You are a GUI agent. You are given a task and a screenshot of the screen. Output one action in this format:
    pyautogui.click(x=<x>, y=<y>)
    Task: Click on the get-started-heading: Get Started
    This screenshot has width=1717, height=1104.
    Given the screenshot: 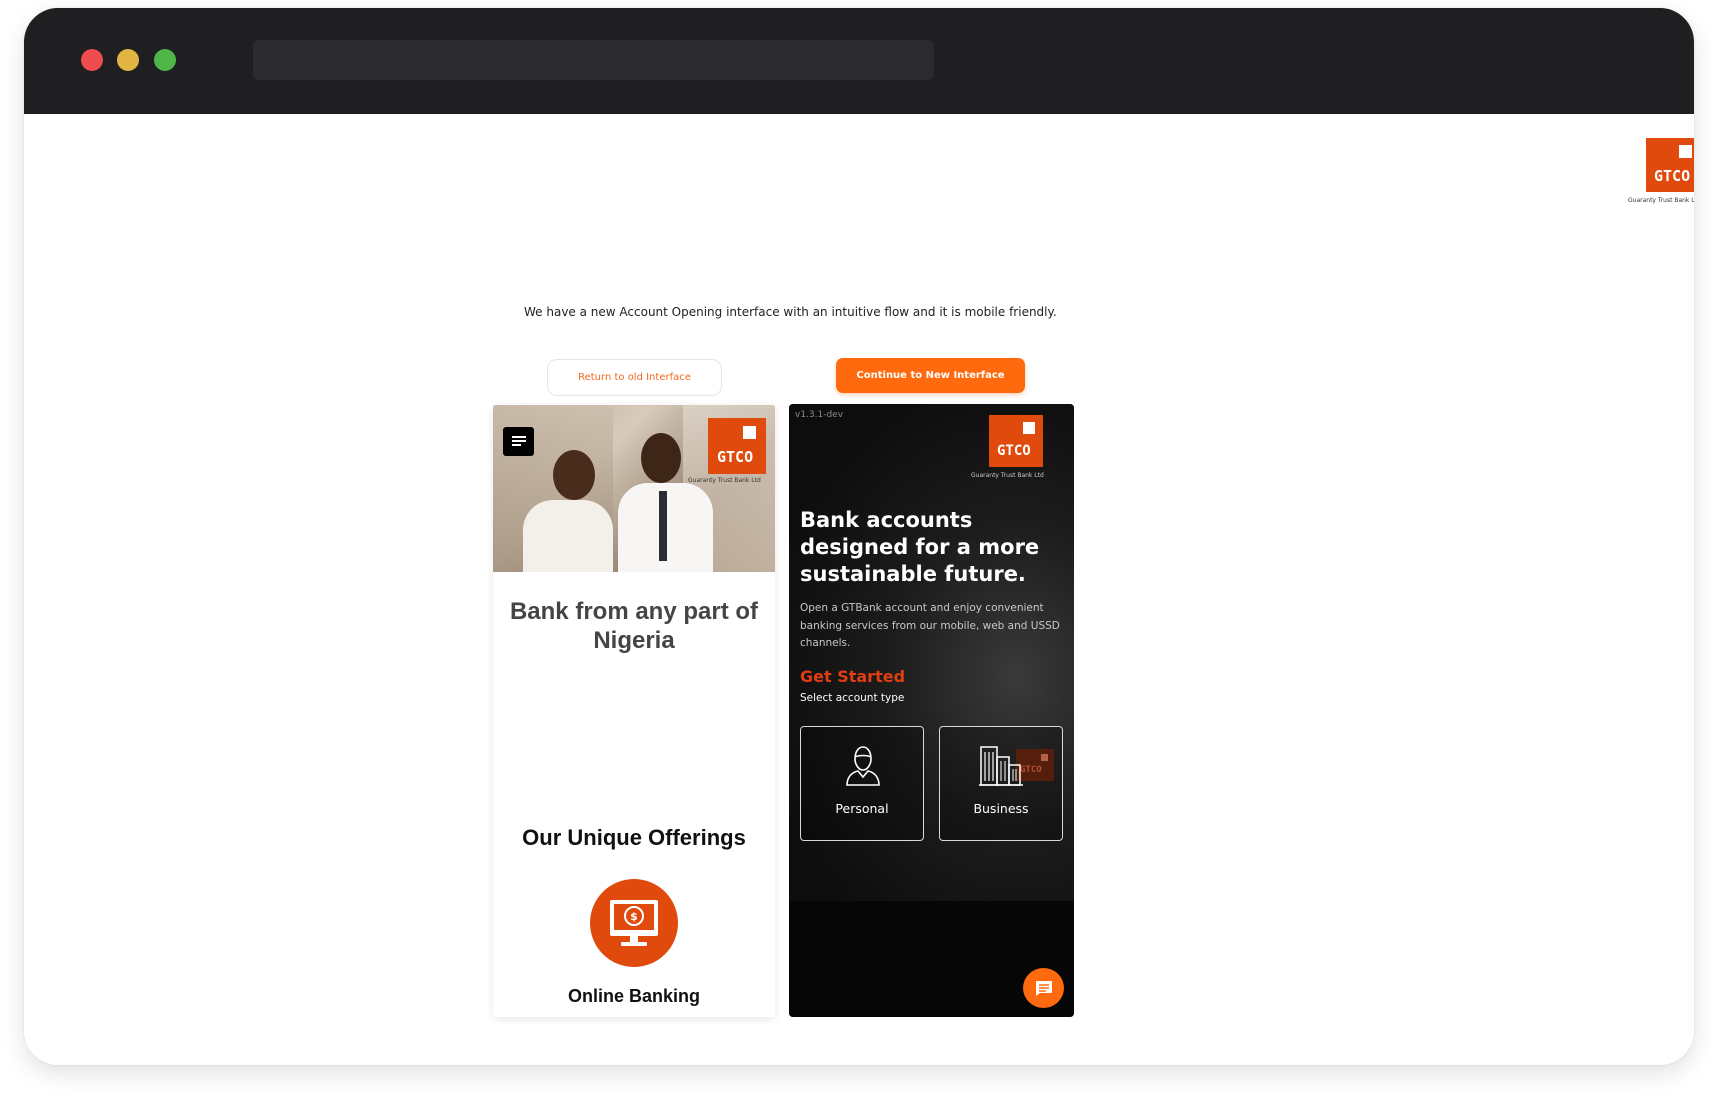 What is the action you would take?
    pyautogui.click(x=853, y=676)
    